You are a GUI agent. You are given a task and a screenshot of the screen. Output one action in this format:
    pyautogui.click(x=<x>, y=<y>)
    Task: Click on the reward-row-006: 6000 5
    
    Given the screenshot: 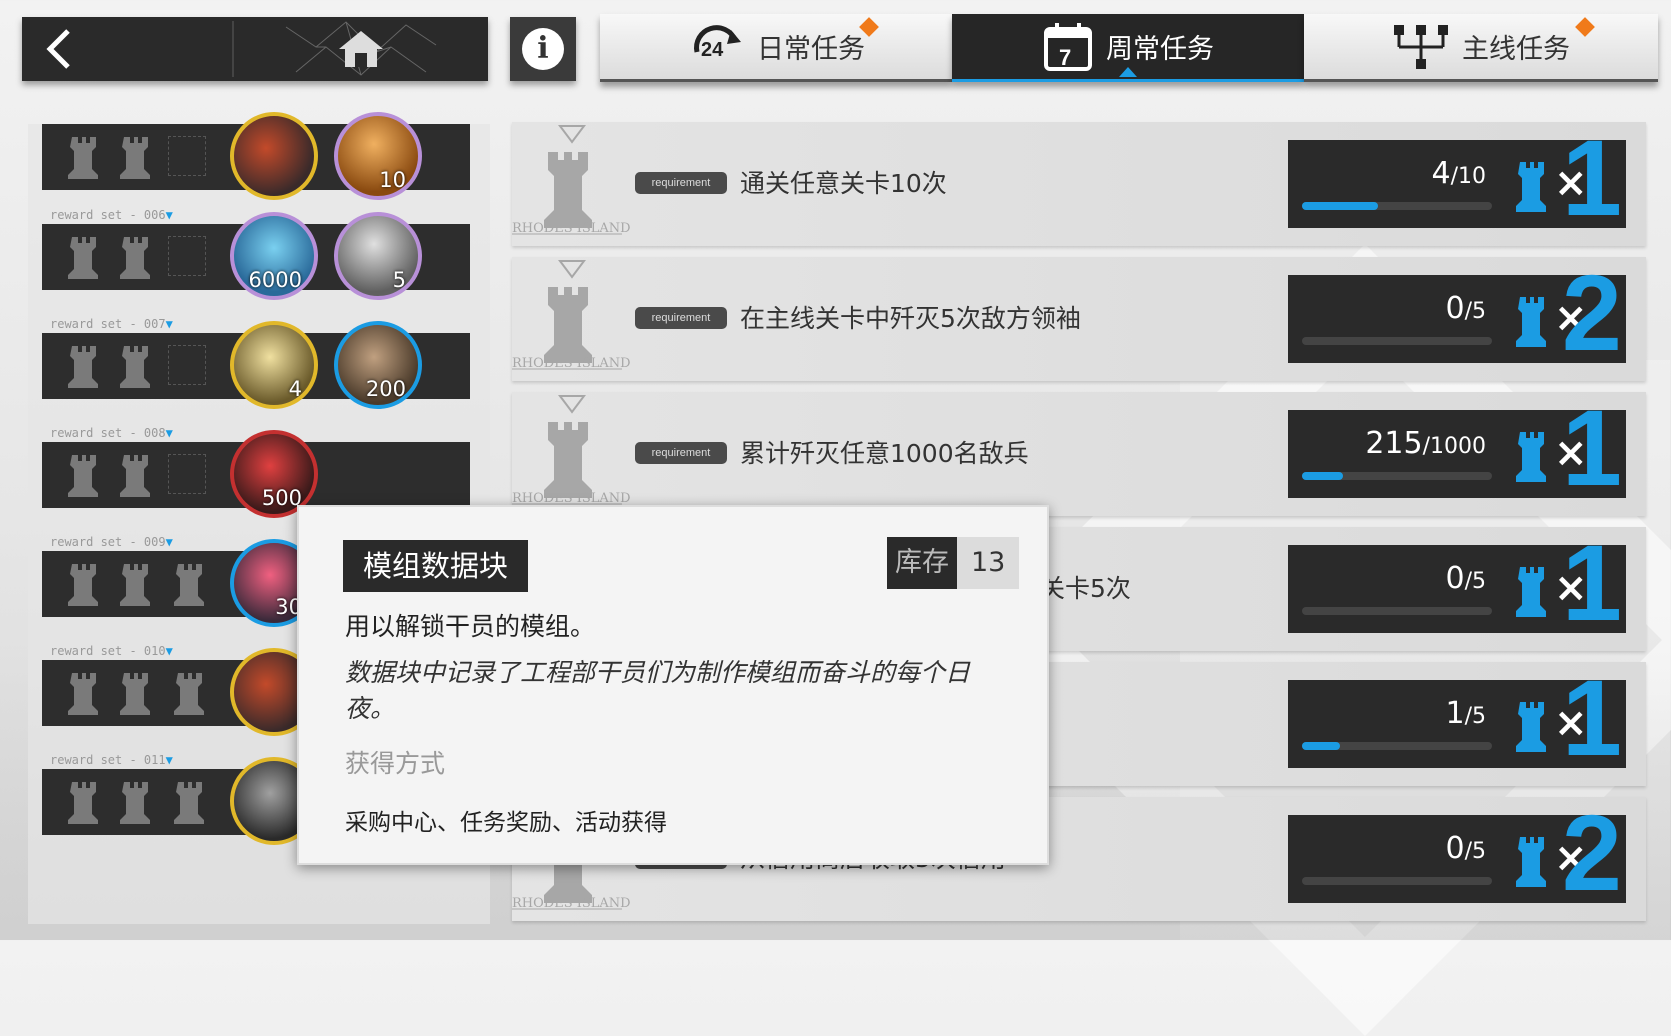 What is the action you would take?
    pyautogui.click(x=256, y=256)
    